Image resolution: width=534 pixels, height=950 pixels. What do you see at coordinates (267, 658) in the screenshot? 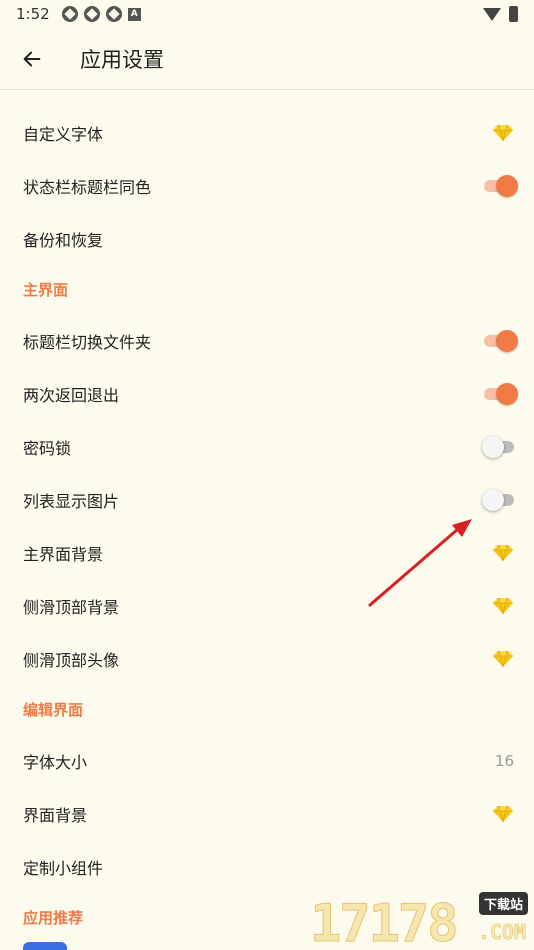
I see `settings-row: 侧滑顶部头像` at bounding box center [267, 658].